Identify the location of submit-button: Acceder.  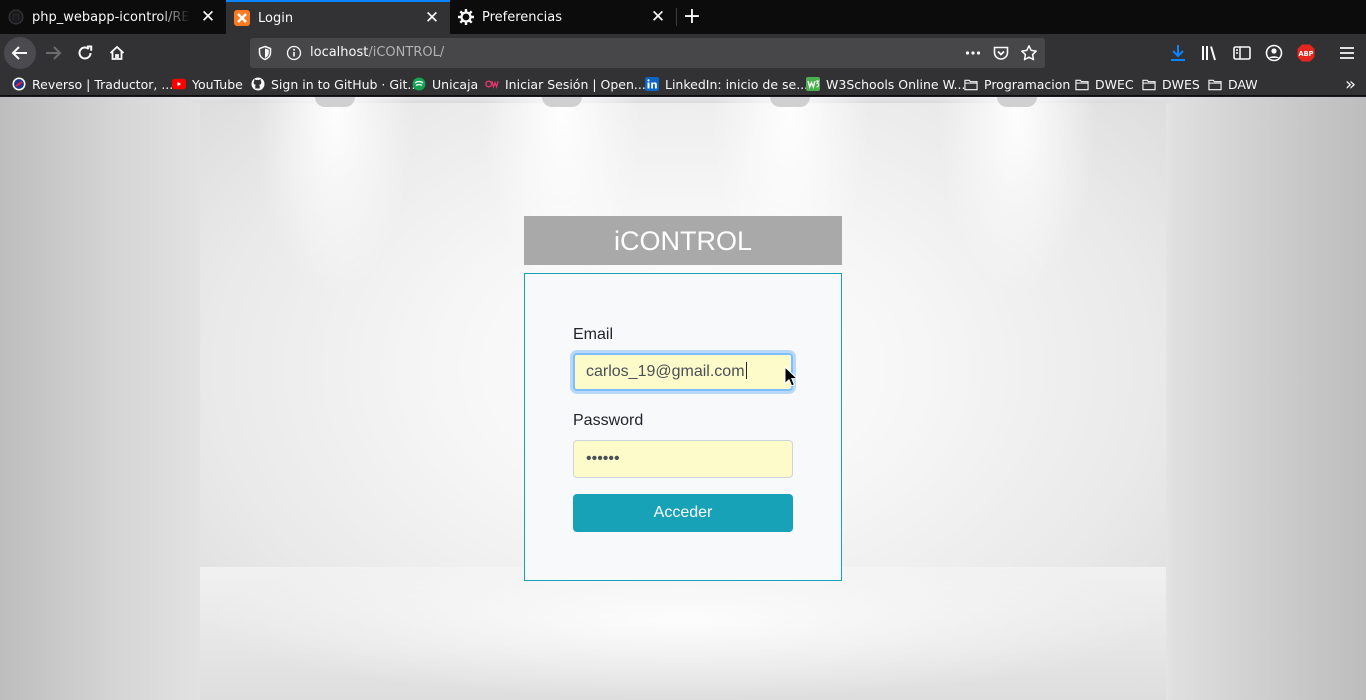
(683, 513).